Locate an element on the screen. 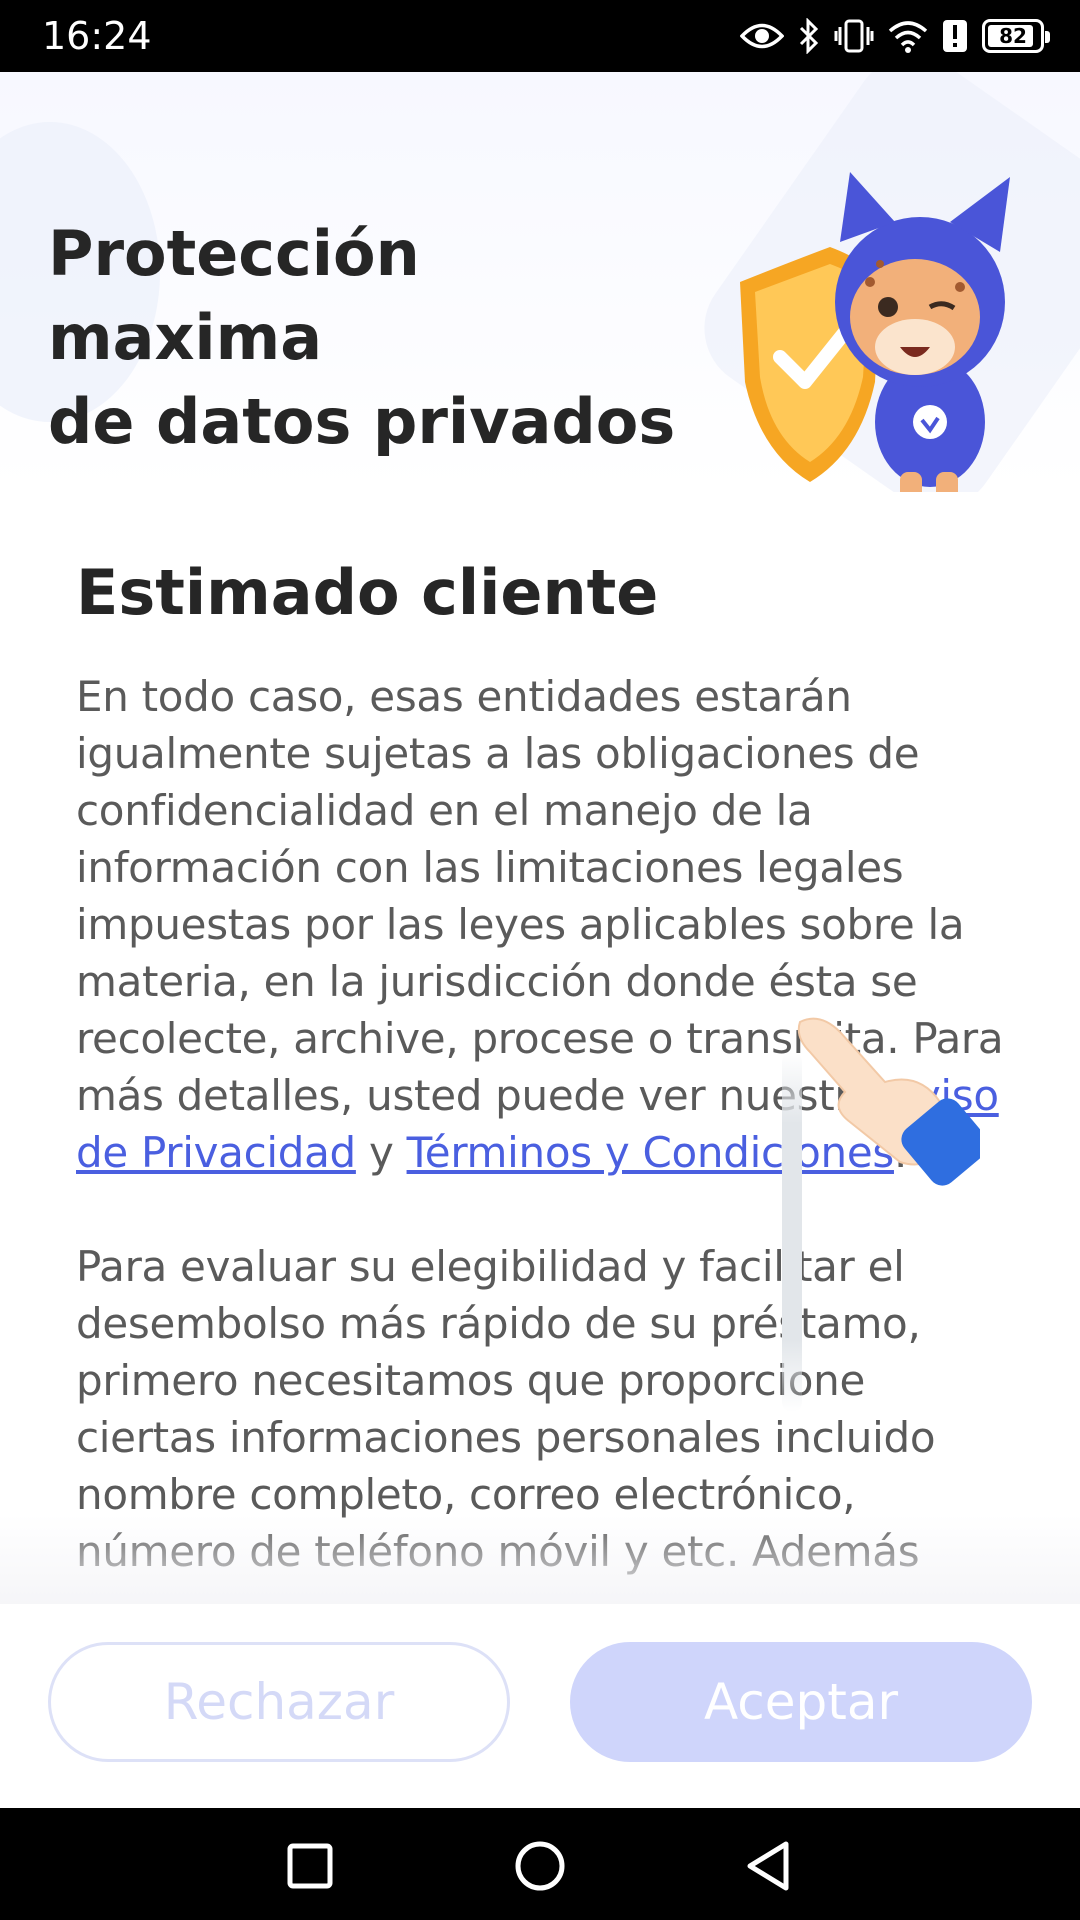 The height and width of the screenshot is (1920, 1080). status-icons: 82 is located at coordinates (895, 36).